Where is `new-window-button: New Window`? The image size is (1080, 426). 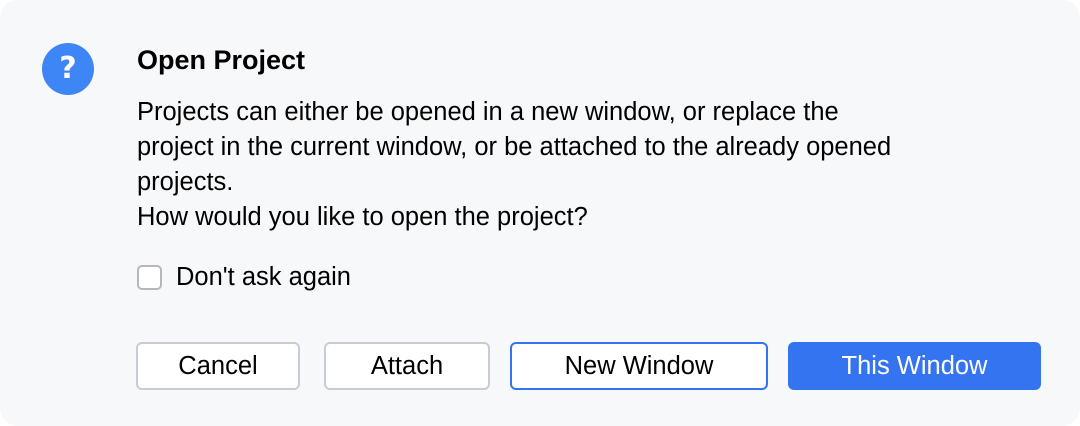
new-window-button: New Window is located at coordinates (639, 366).